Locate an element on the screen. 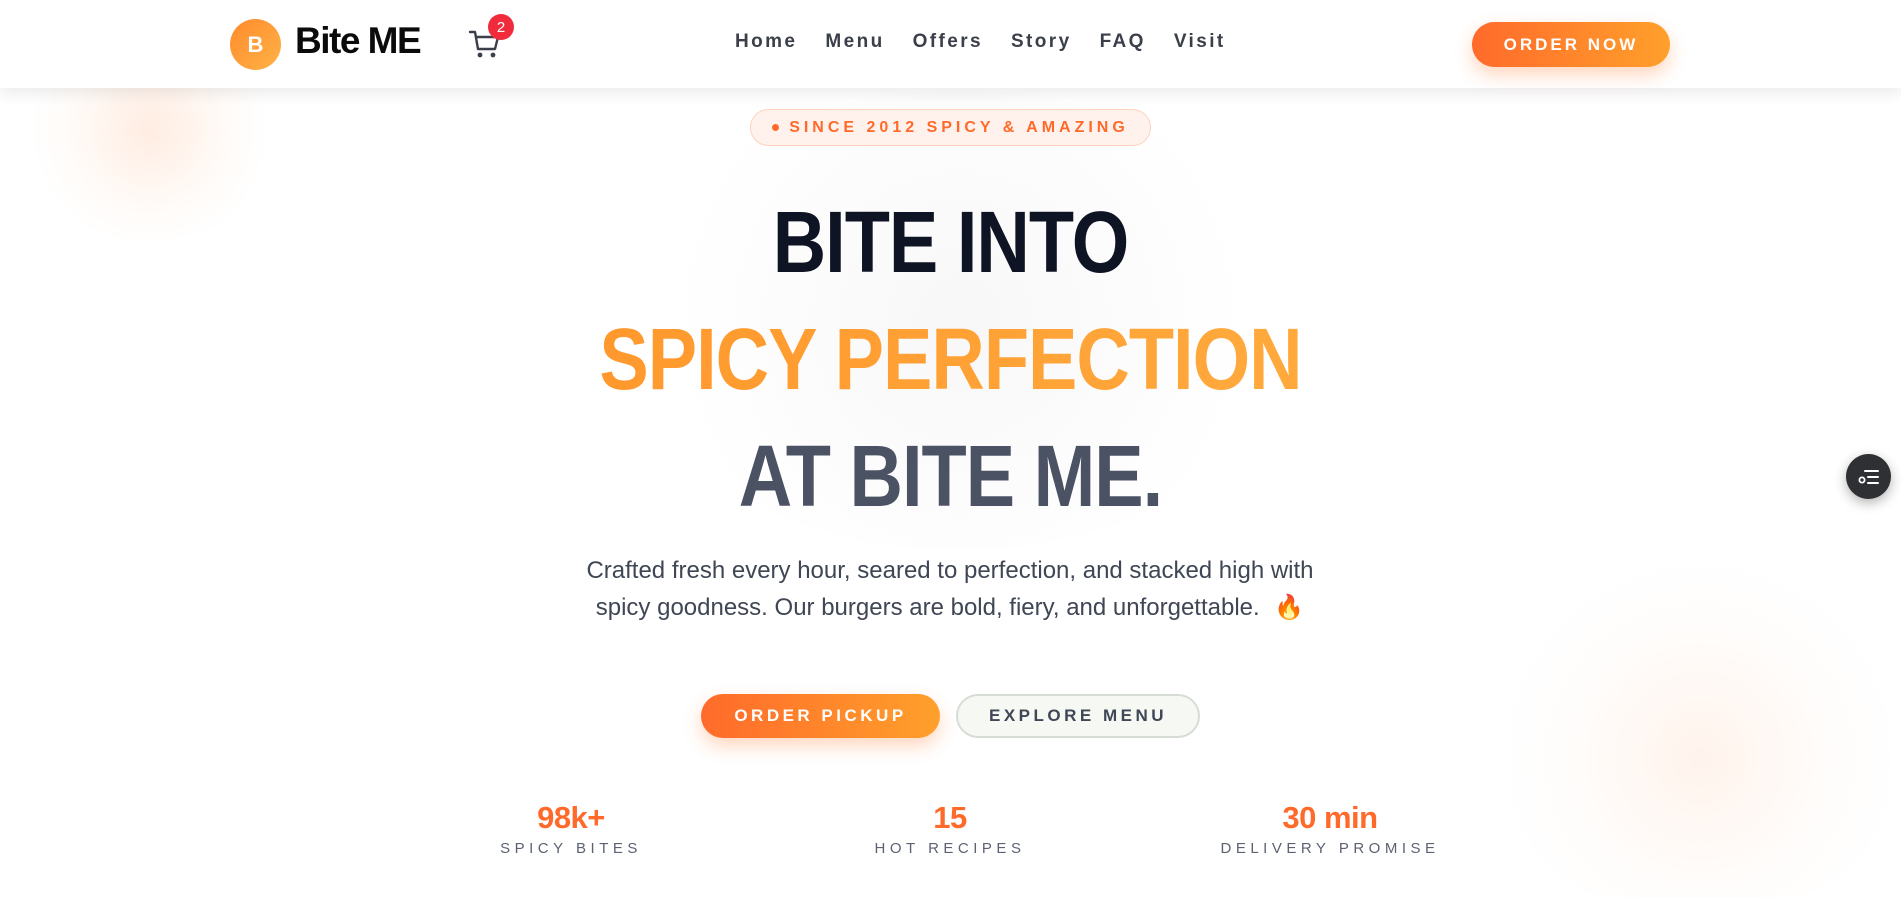  stat-label: DELIVERY PROMISE is located at coordinates (1330, 848).